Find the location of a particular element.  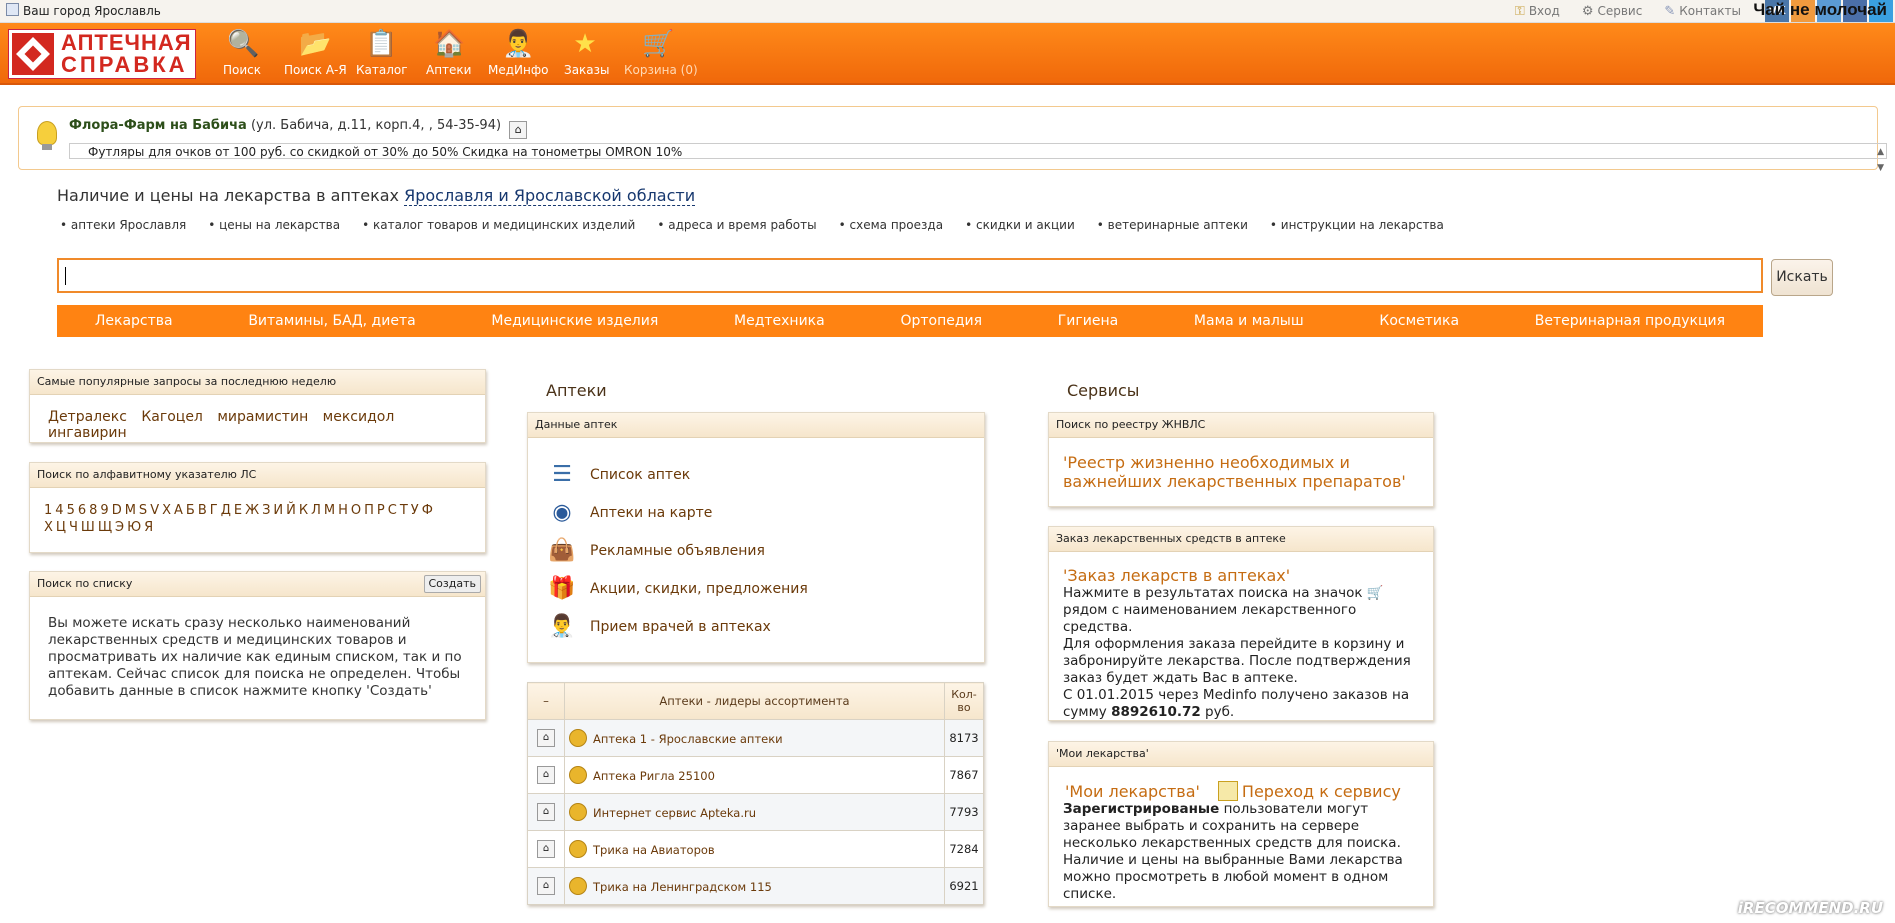

popular-query-link: Кагоцел is located at coordinates (172, 417).